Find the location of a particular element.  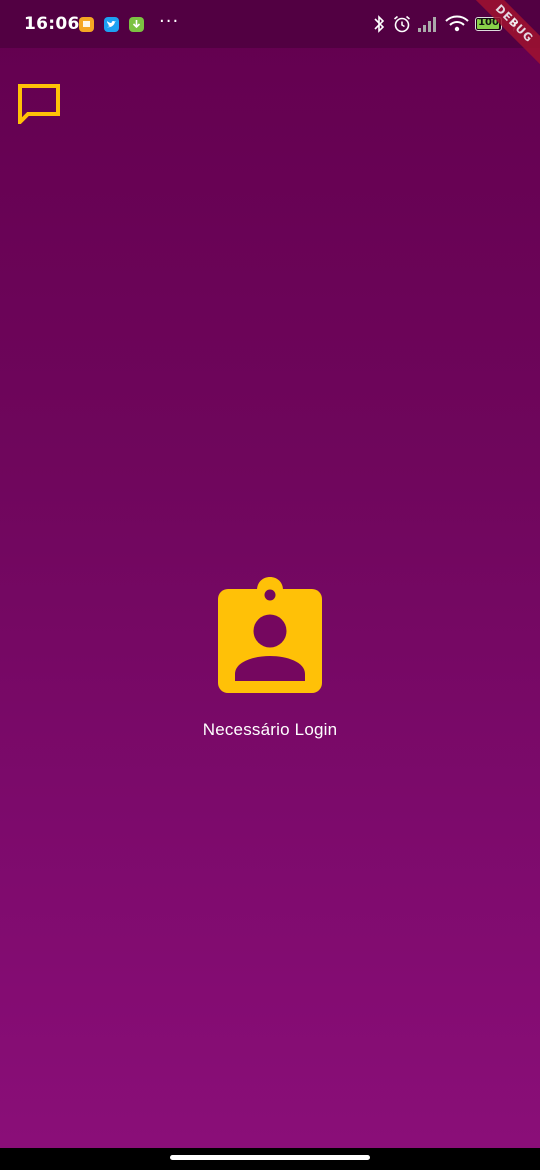

chat-button is located at coordinates (39, 104).